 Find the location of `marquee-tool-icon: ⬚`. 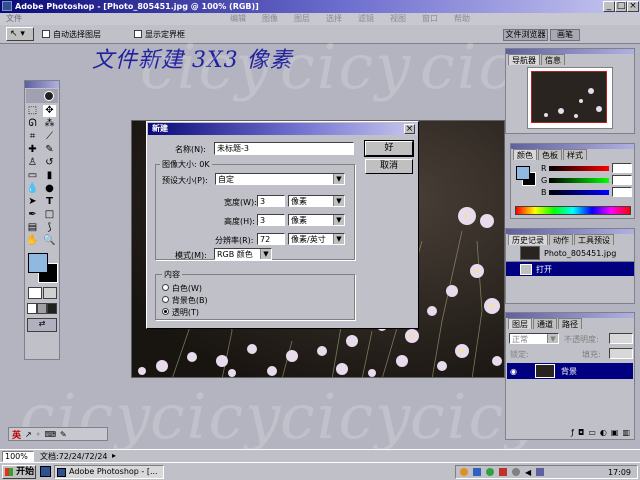

marquee-tool-icon: ⬚ is located at coordinates (32, 111).